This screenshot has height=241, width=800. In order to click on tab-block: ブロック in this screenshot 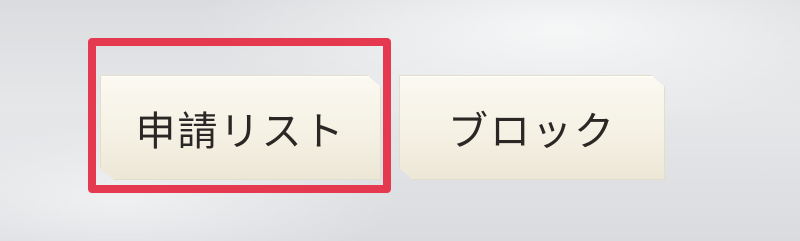, I will do `click(532, 127)`.